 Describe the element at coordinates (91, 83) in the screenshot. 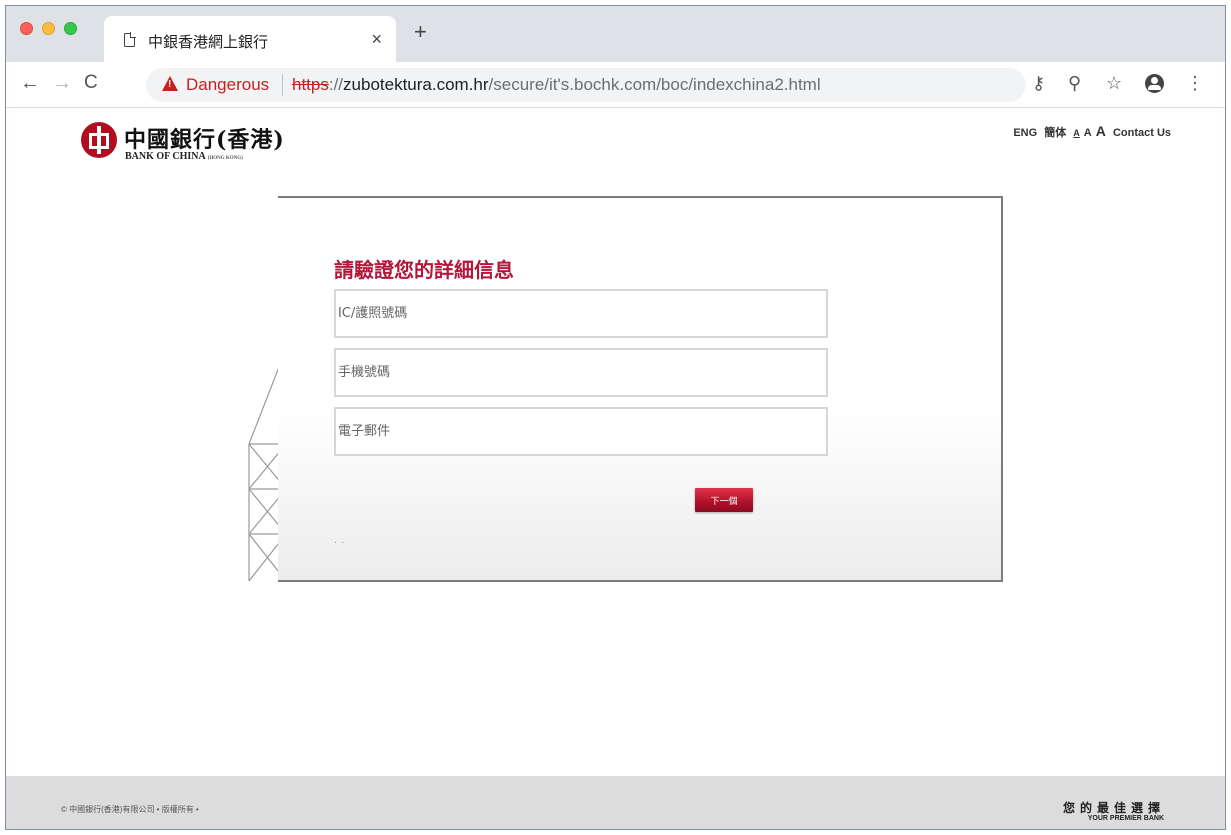

I see `reload-icon: C` at that location.